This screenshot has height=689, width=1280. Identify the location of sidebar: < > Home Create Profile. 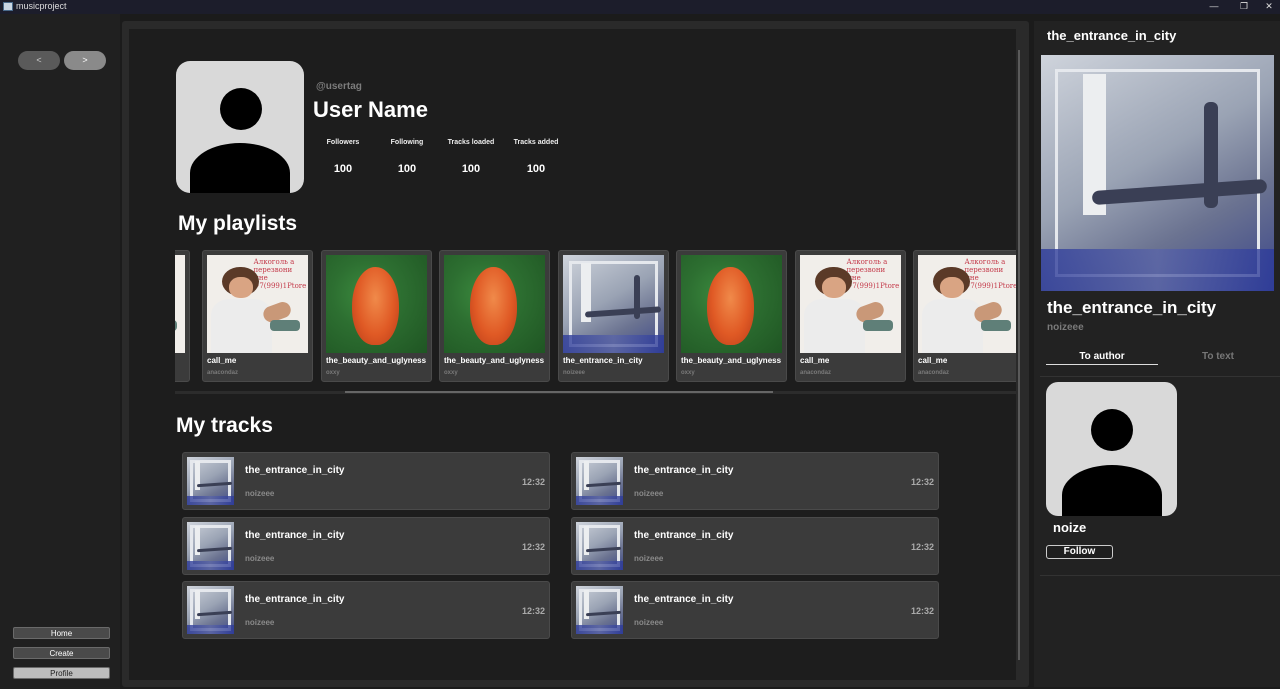
(60, 351).